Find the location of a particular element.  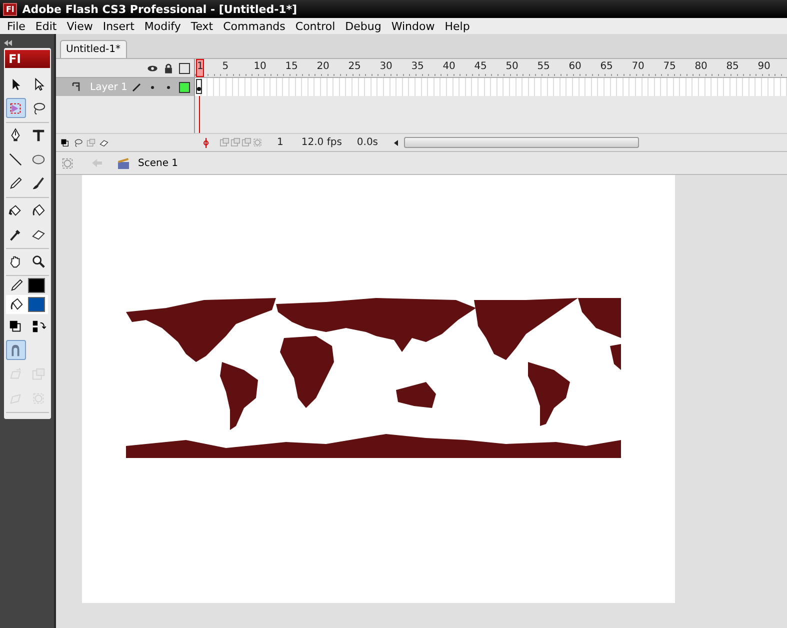

frame-number: 1 is located at coordinates (200, 66).